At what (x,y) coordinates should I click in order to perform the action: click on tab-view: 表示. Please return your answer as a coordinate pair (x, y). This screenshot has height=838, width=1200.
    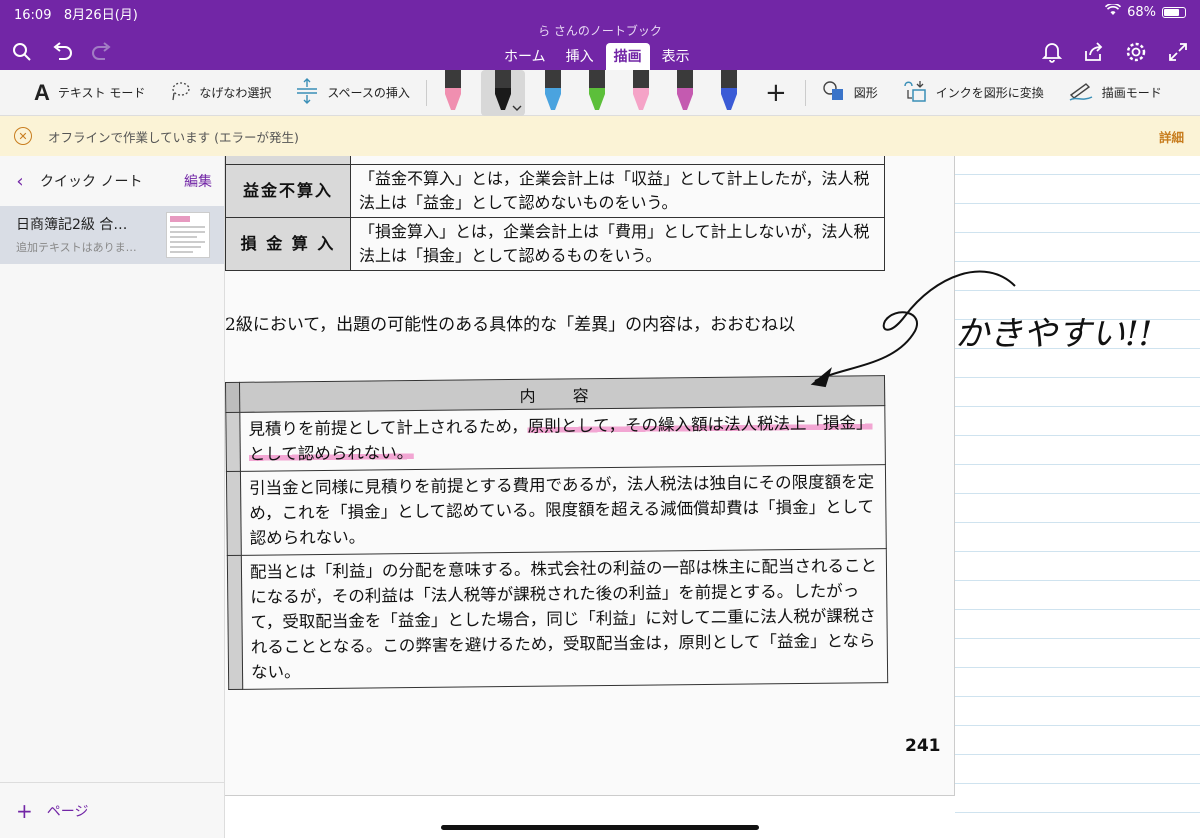
    Looking at the image, I should click on (676, 56).